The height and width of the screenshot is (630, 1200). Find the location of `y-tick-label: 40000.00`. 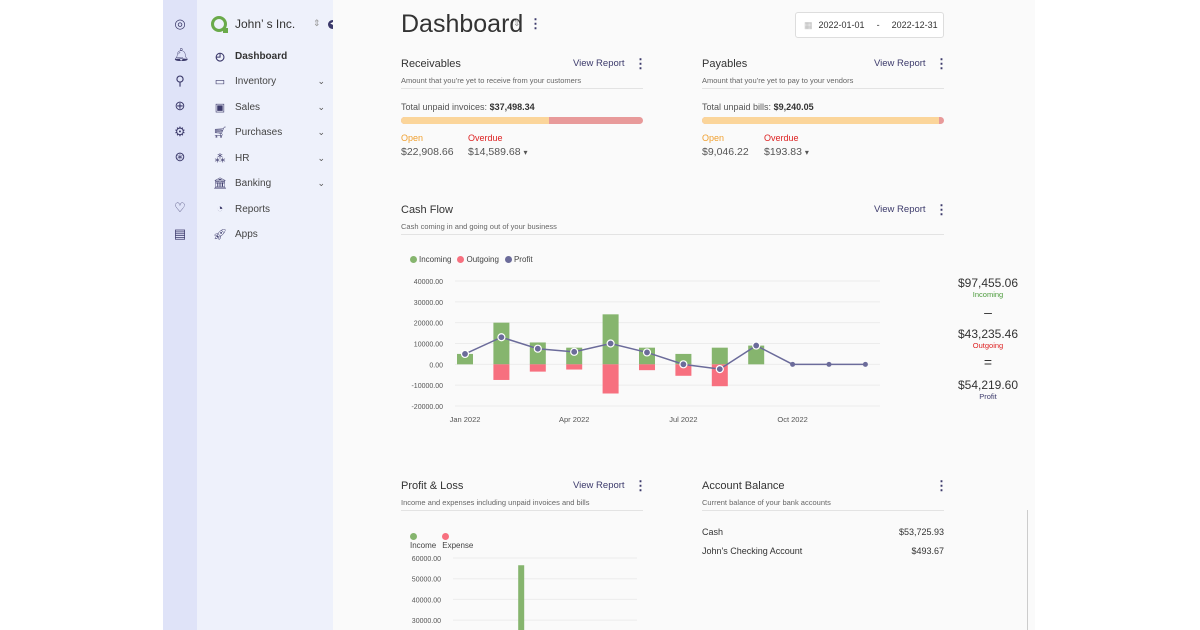

y-tick-label: 40000.00 is located at coordinates (428, 282).